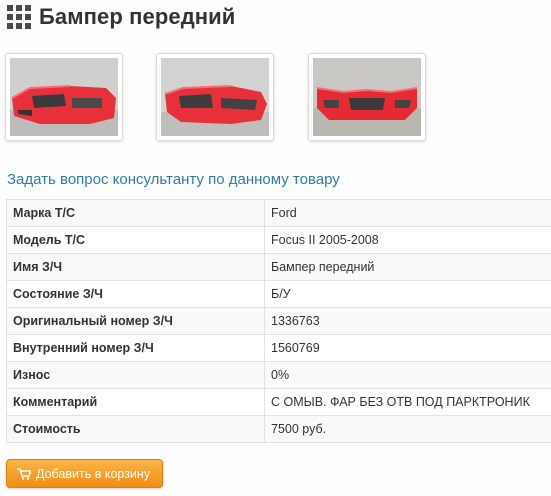 Image resolution: width=551 pixels, height=496 pixels. I want to click on spec-key: Оригинальный номер З/Ч, so click(135, 321).